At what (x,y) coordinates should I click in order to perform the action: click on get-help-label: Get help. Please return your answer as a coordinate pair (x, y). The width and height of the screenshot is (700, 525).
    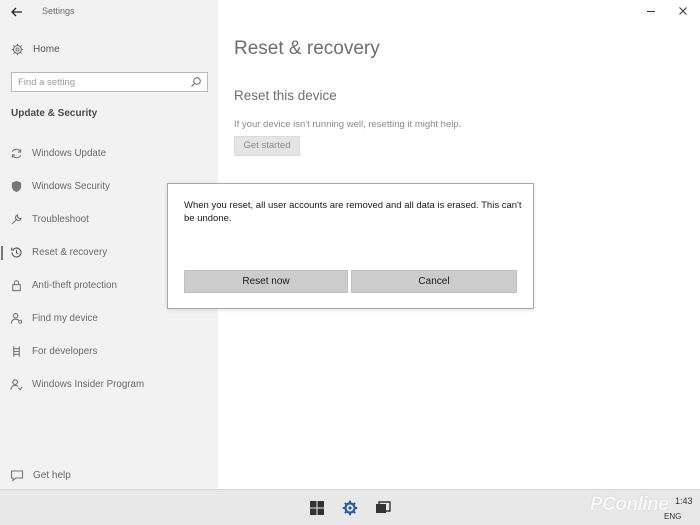
    Looking at the image, I should click on (52, 475).